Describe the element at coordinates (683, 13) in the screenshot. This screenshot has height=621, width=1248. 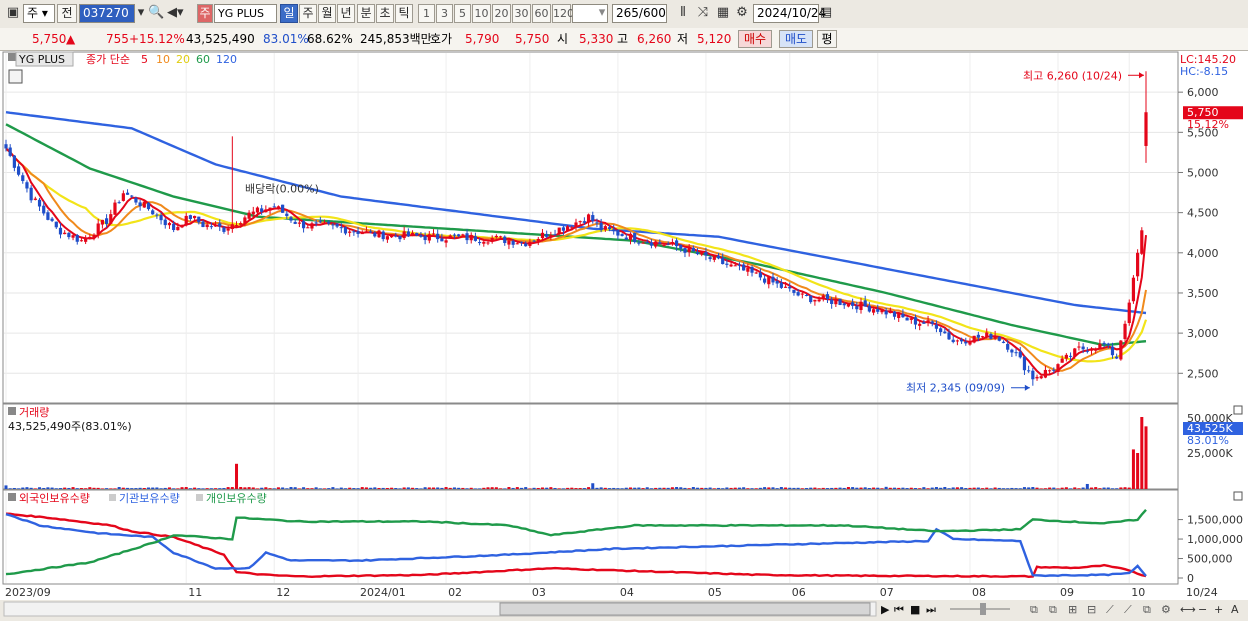
I see `candle-style-icon: ⫴` at that location.